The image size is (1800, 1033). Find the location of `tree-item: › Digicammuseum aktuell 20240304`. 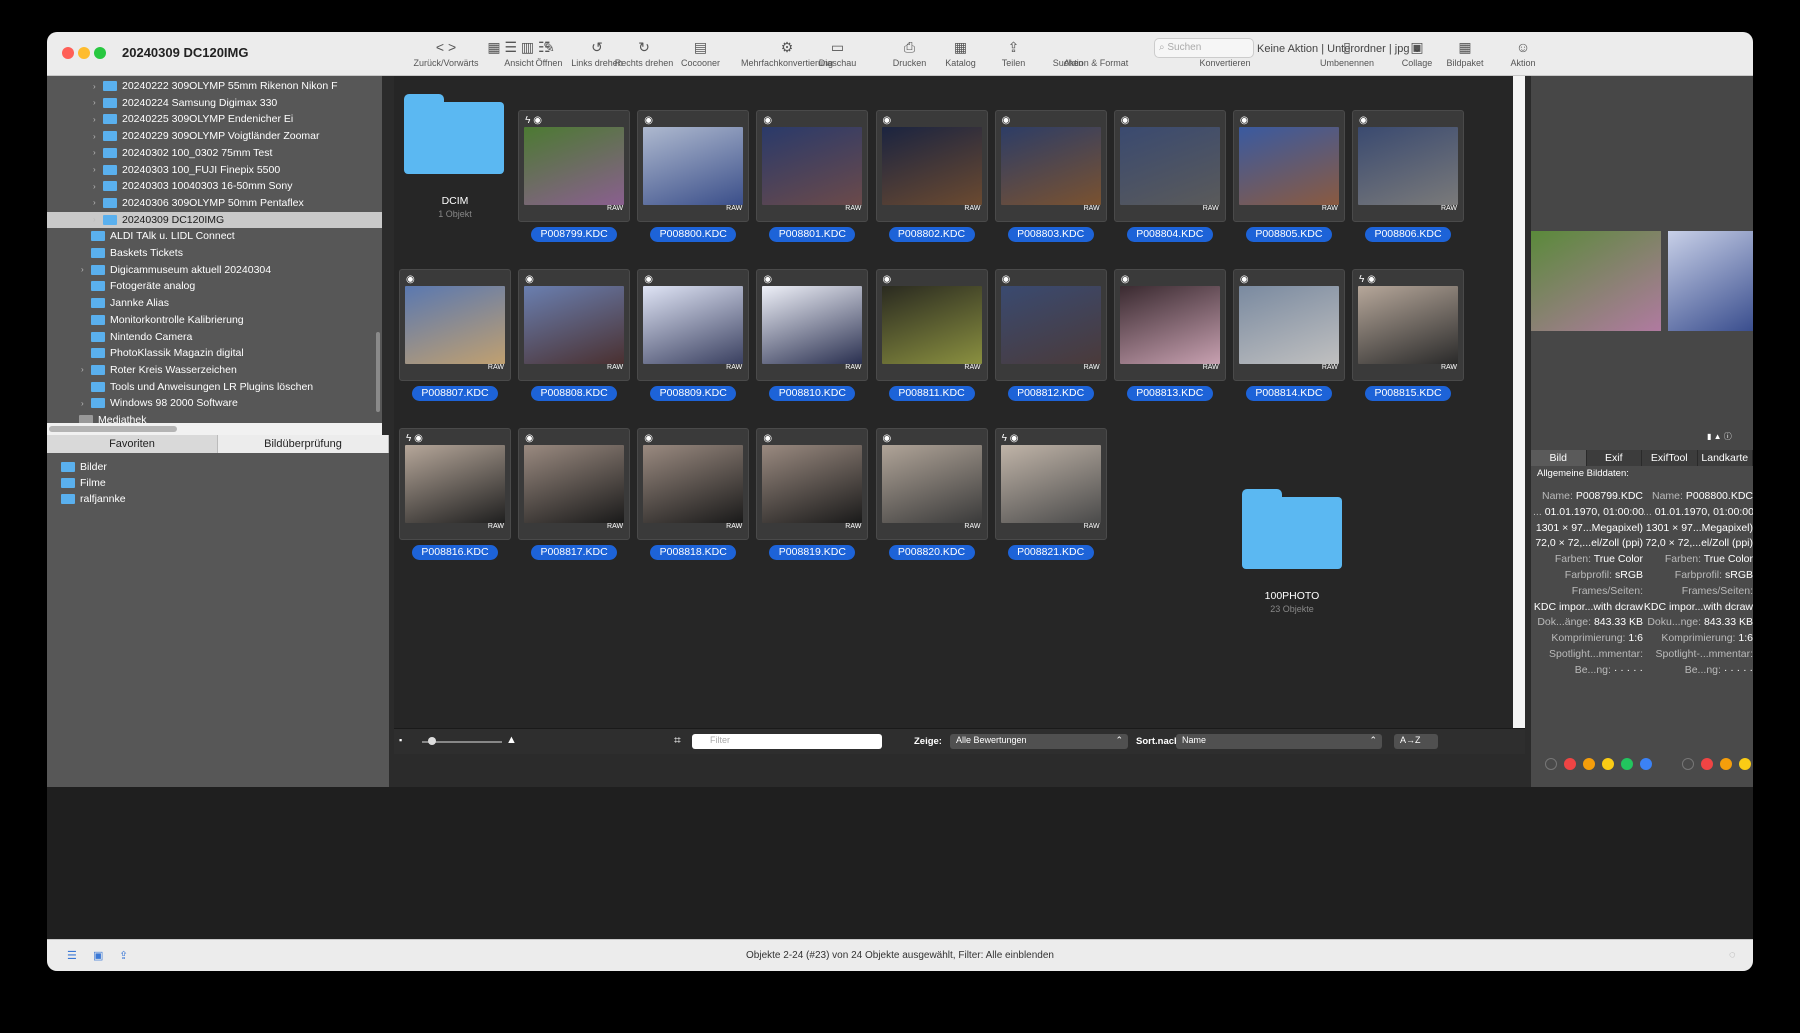

tree-item: › Digicammuseum aktuell 20240304 is located at coordinates (214, 270).